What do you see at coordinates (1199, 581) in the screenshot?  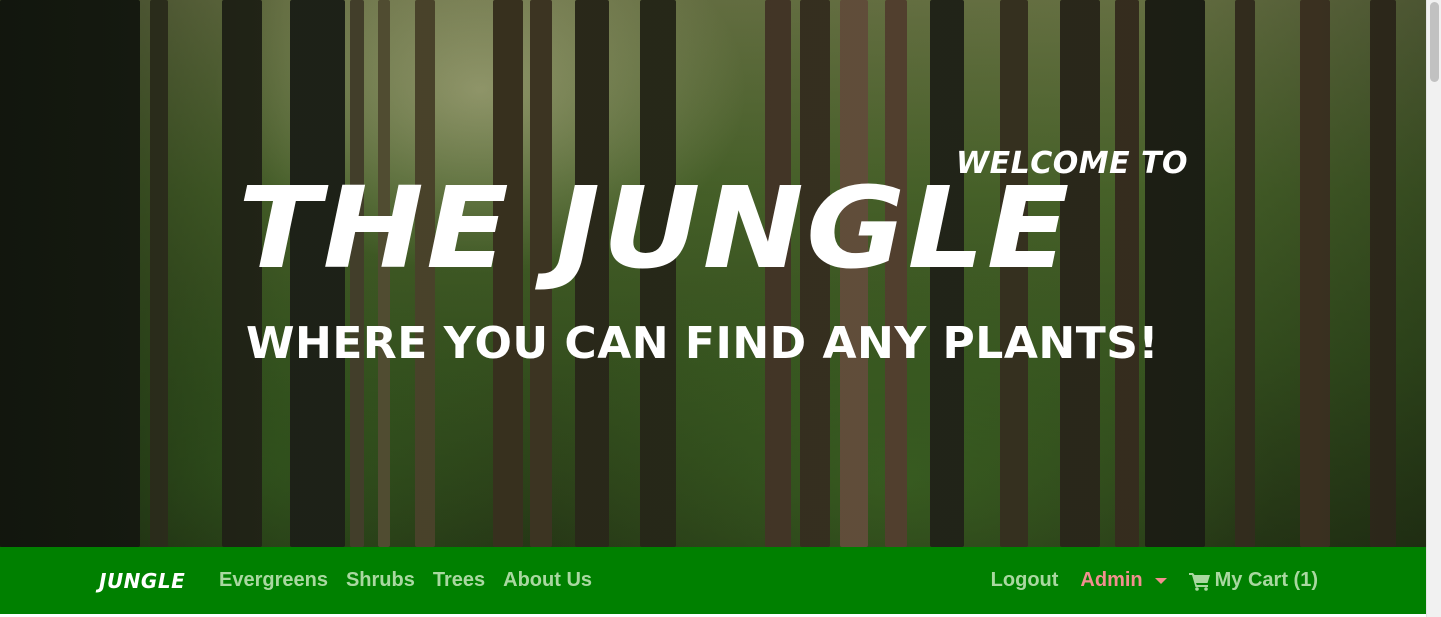 I see `shopping-cart-icon` at bounding box center [1199, 581].